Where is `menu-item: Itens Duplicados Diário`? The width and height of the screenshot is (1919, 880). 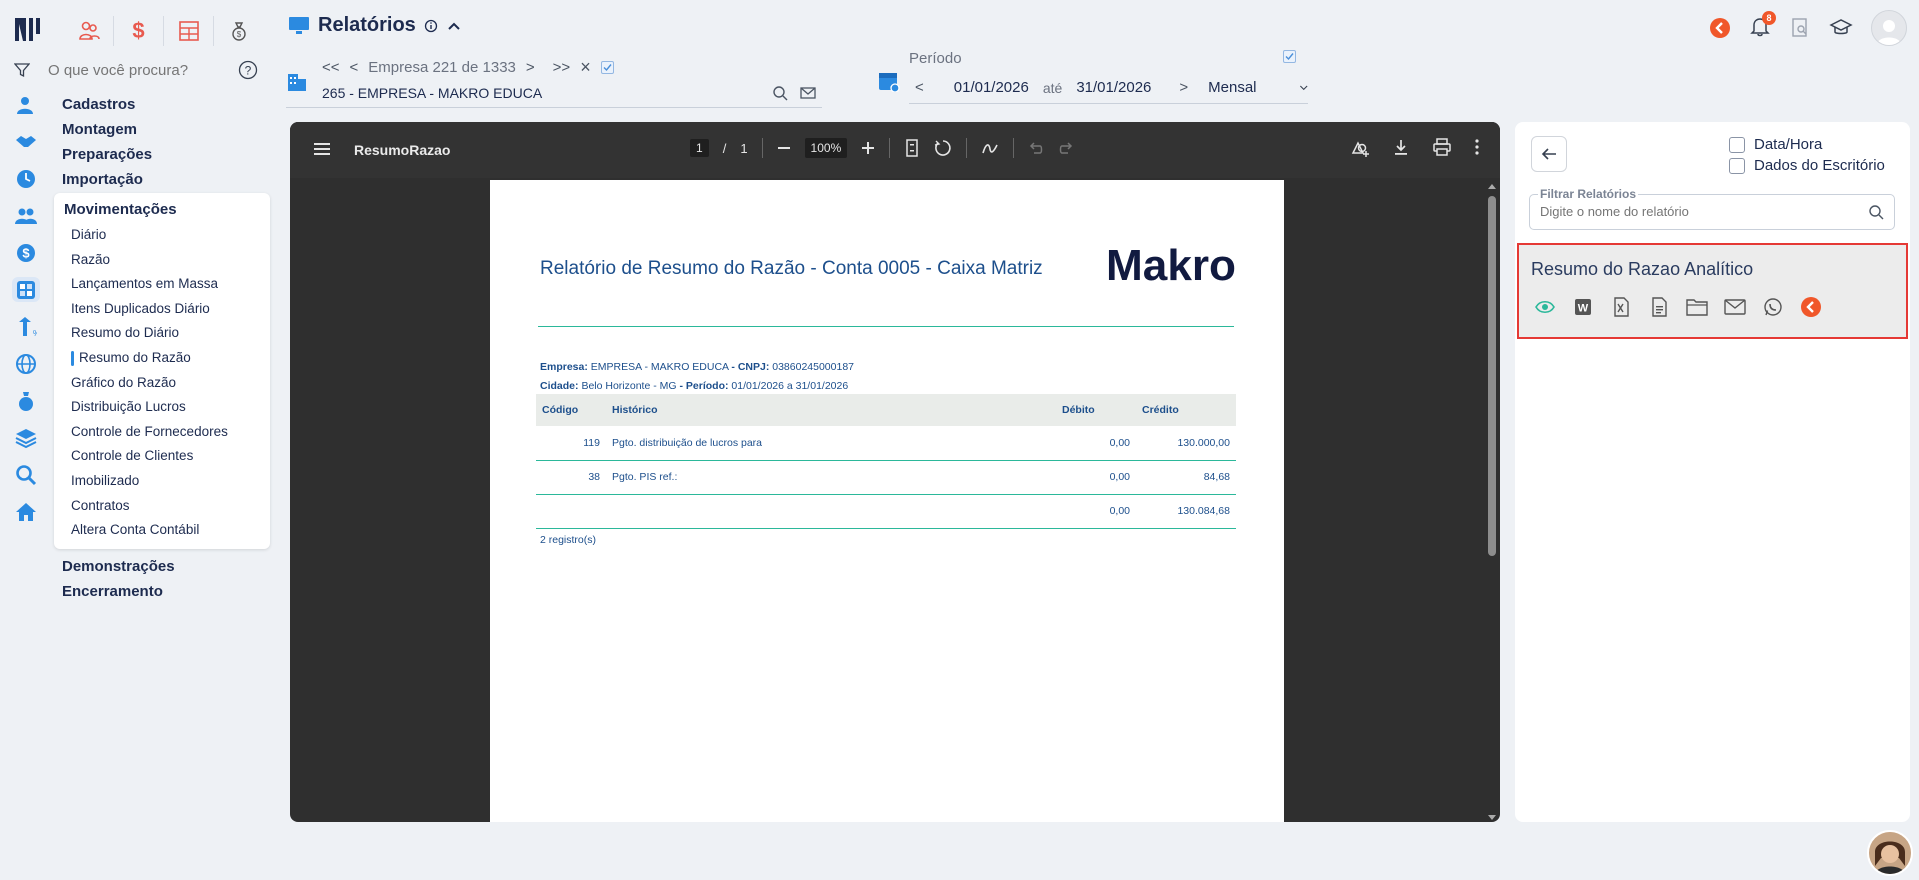 menu-item: Itens Duplicados Diário is located at coordinates (162, 309).